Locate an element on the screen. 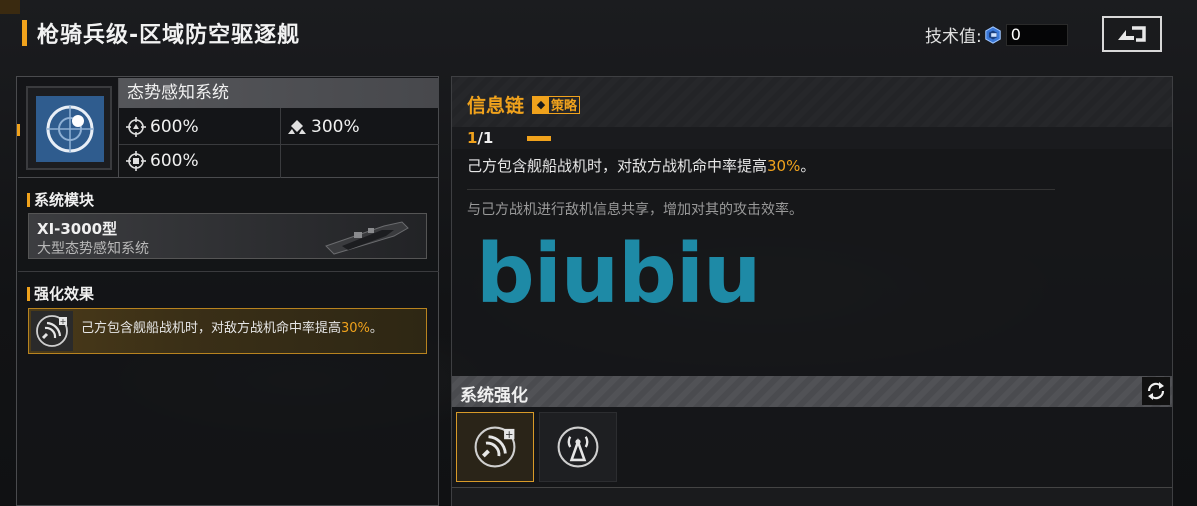  exit-button is located at coordinates (1132, 34).